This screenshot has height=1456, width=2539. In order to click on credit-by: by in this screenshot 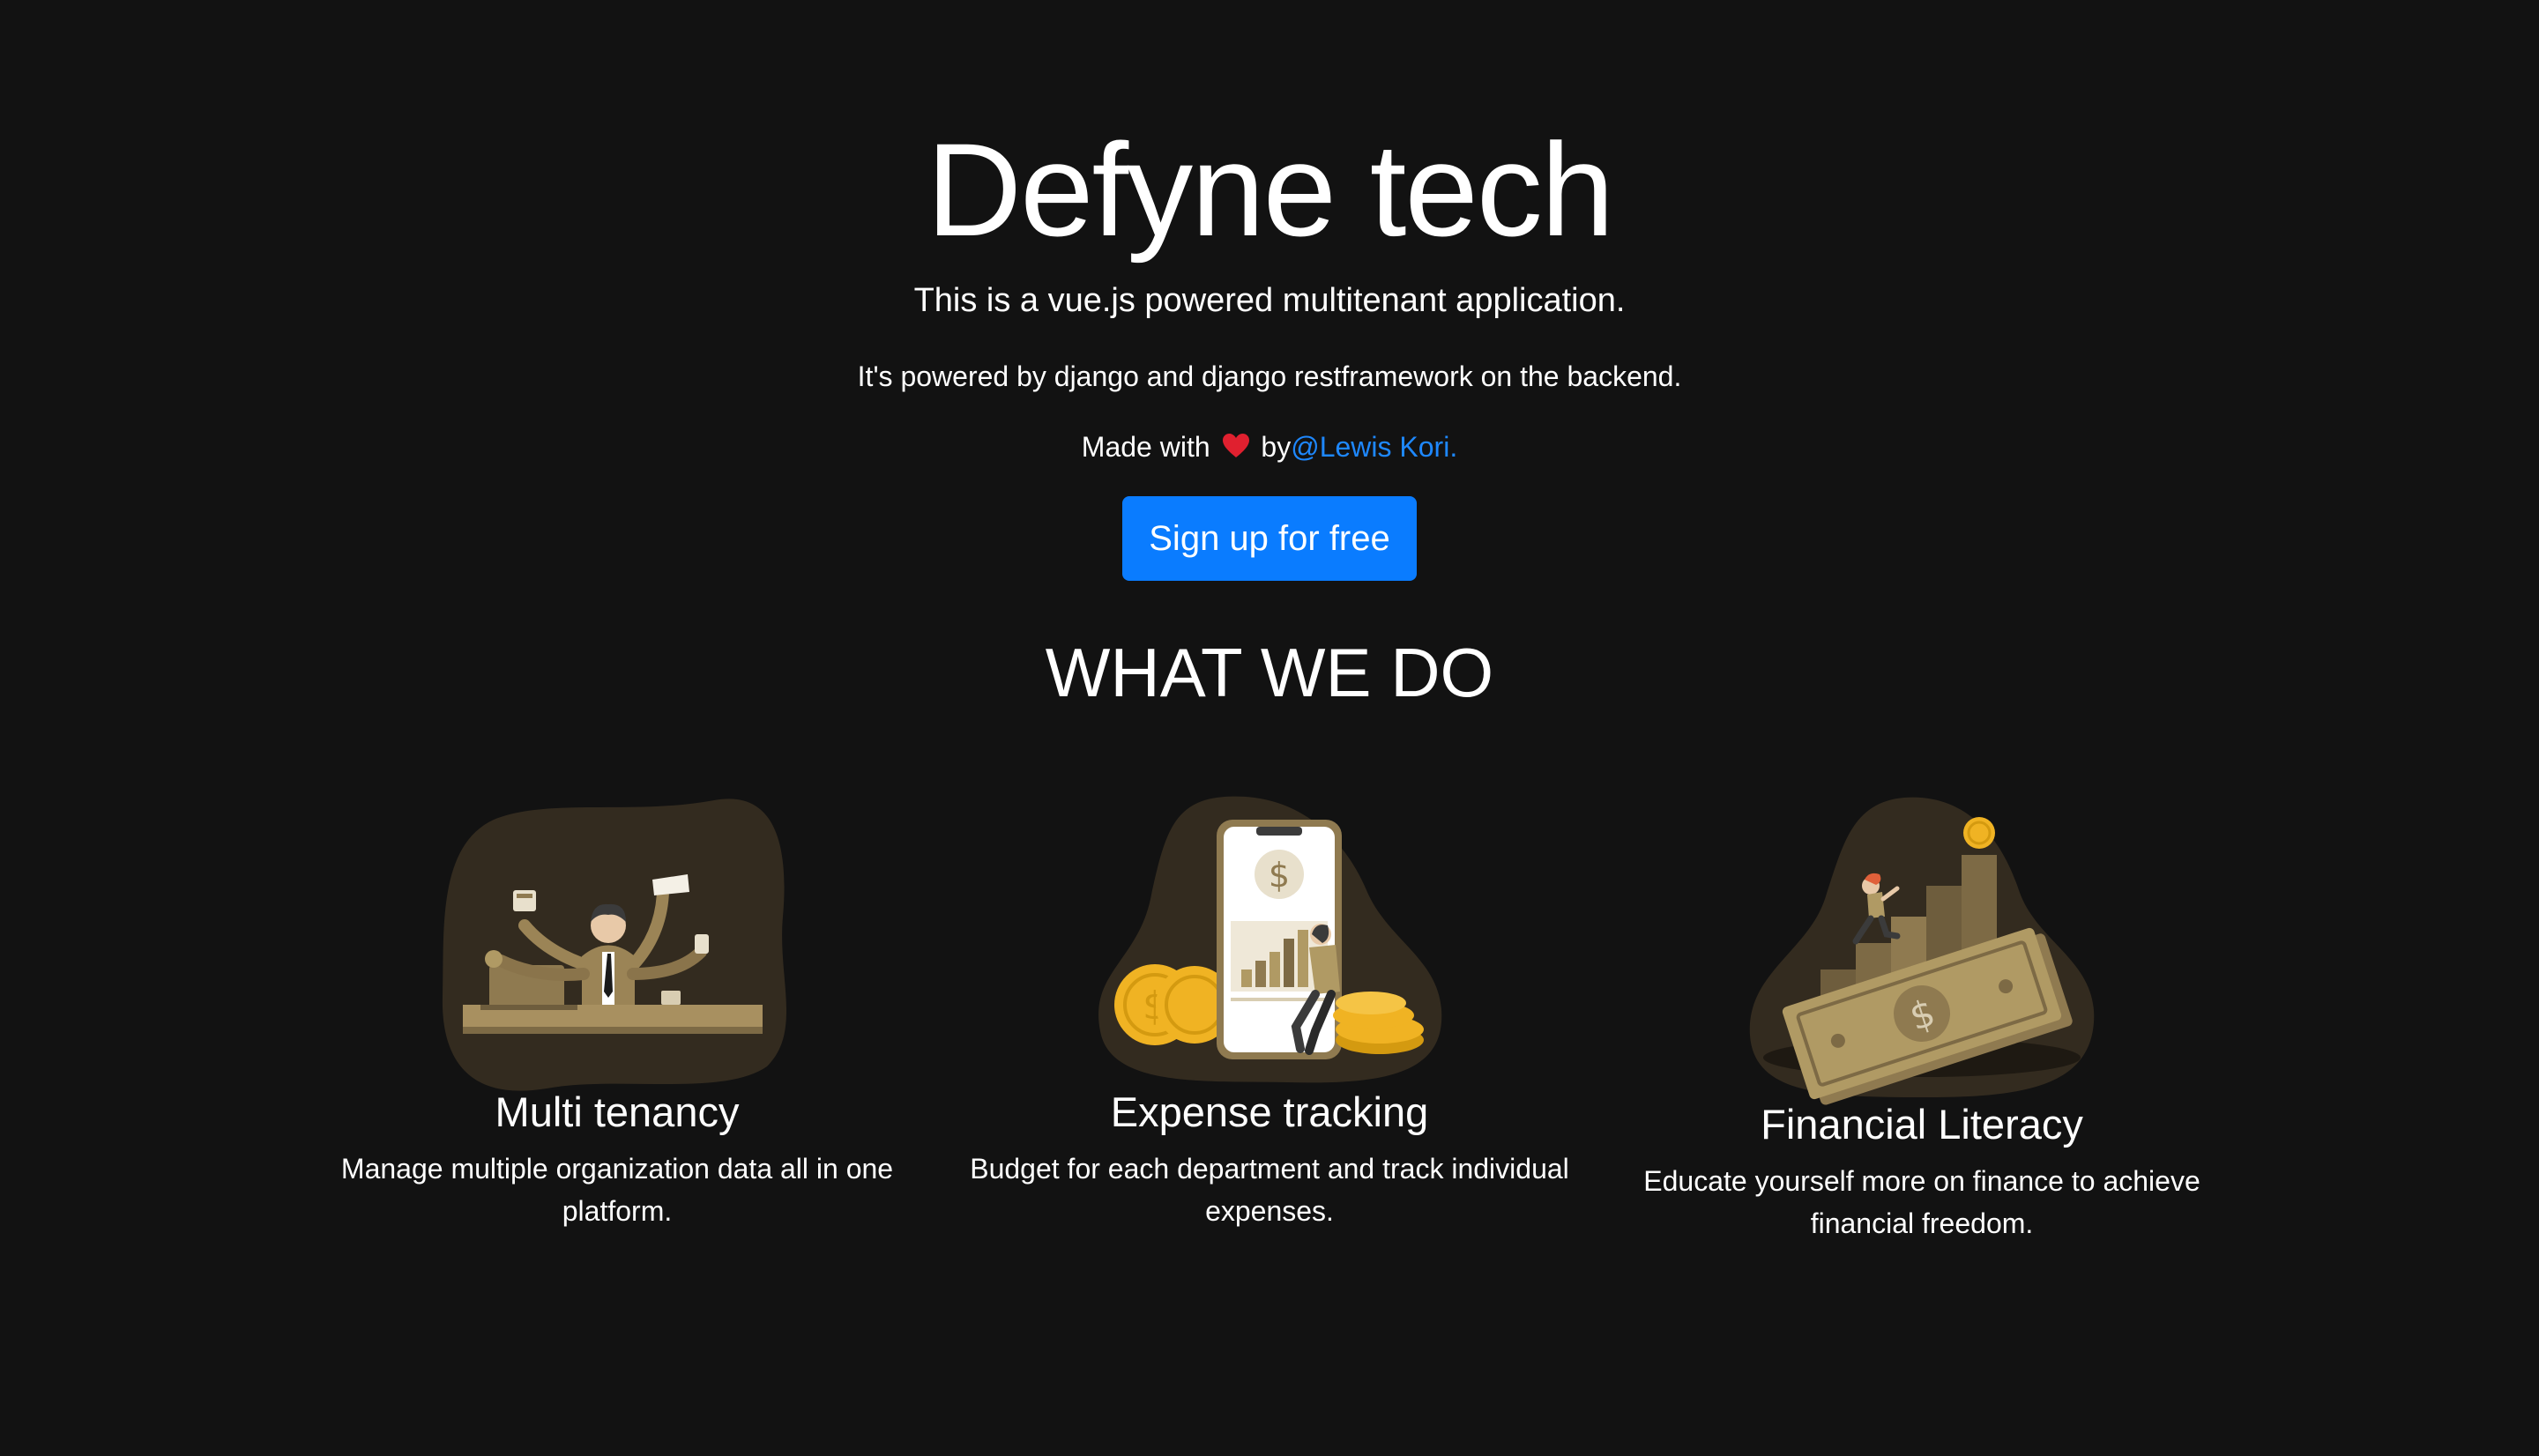, I will do `click(1276, 447)`.